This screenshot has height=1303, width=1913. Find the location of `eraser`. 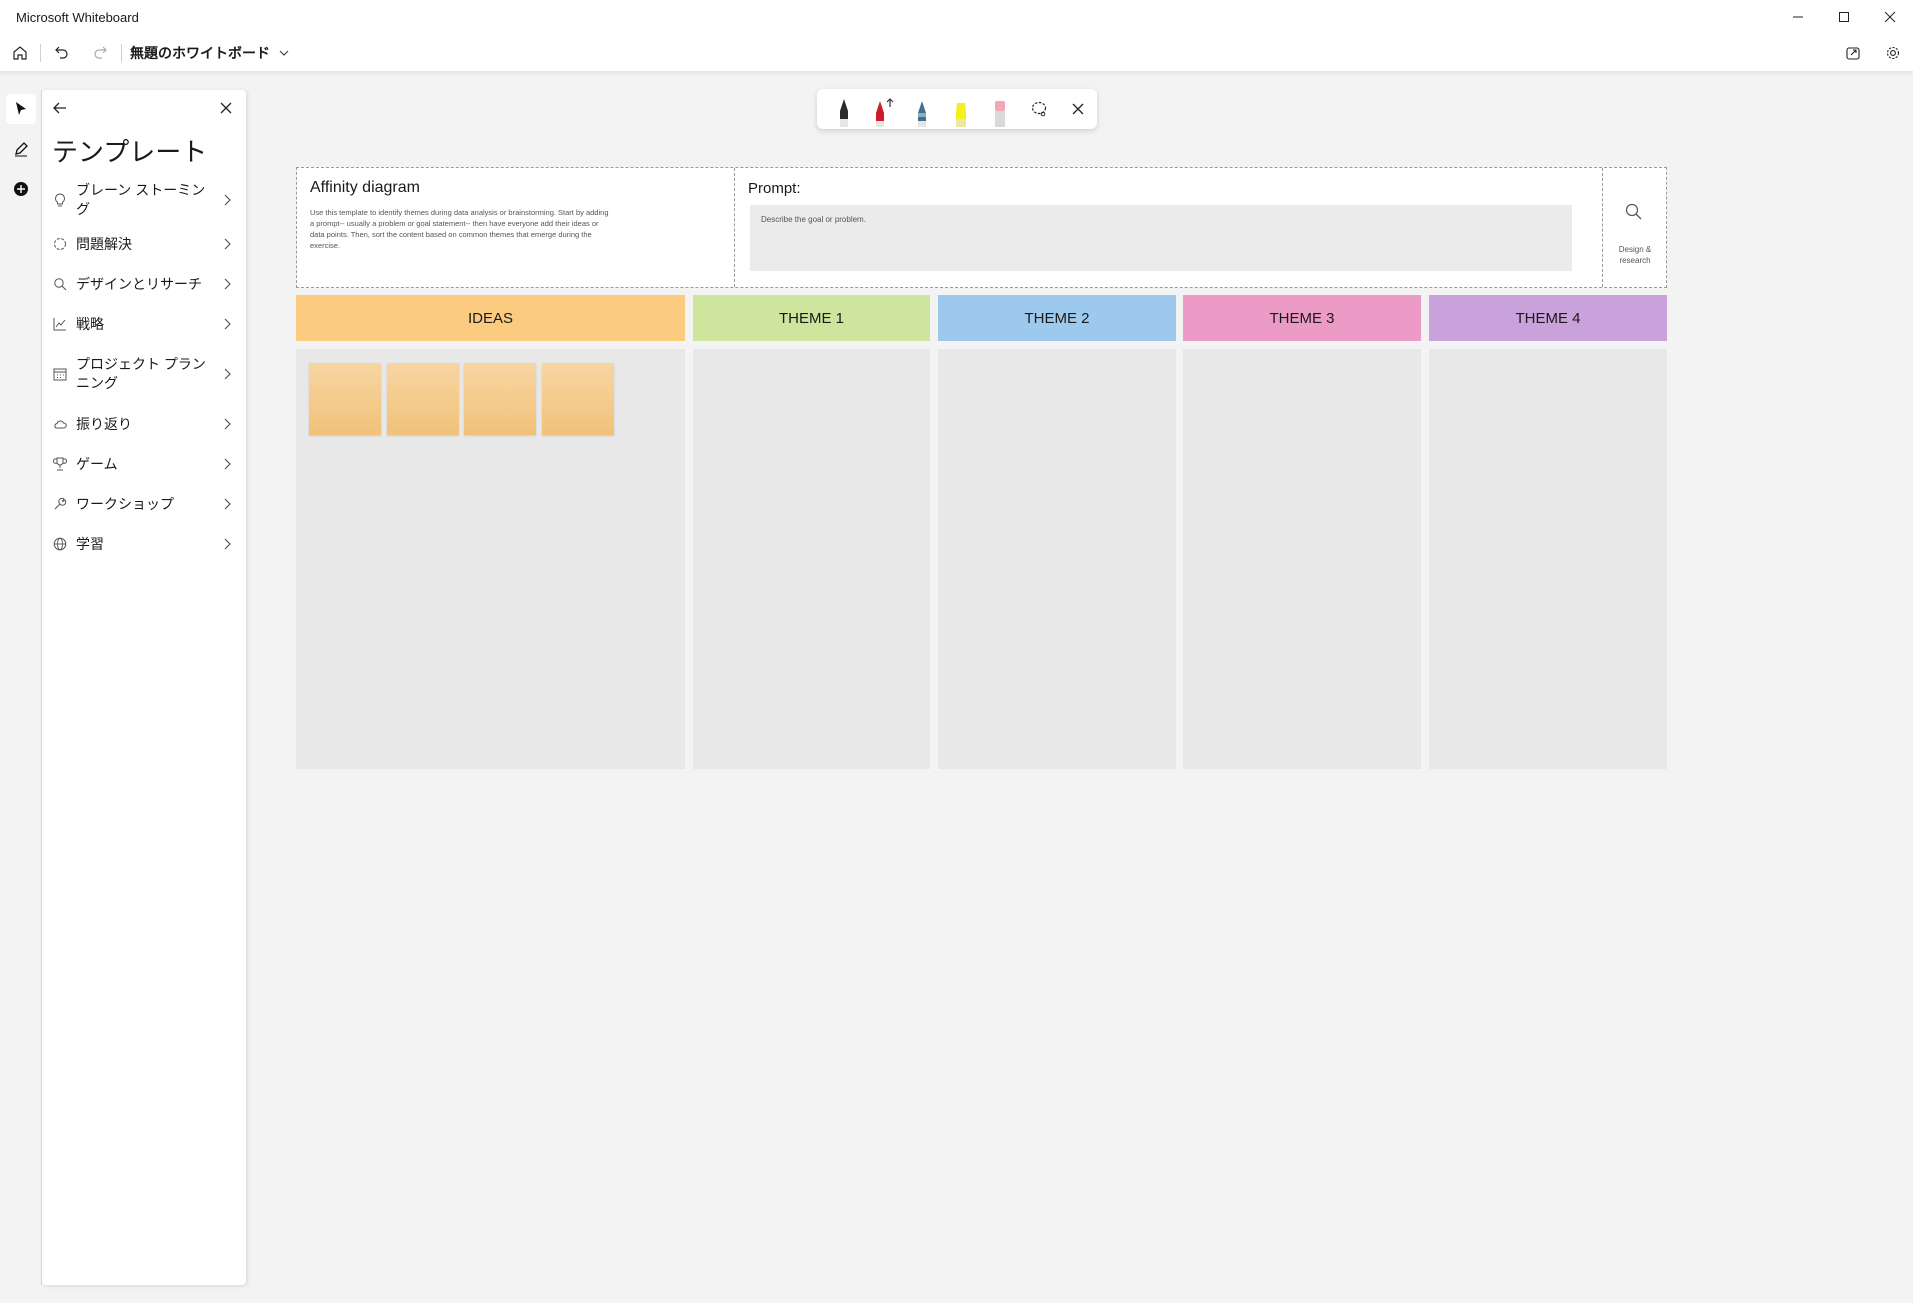

eraser is located at coordinates (999, 109).